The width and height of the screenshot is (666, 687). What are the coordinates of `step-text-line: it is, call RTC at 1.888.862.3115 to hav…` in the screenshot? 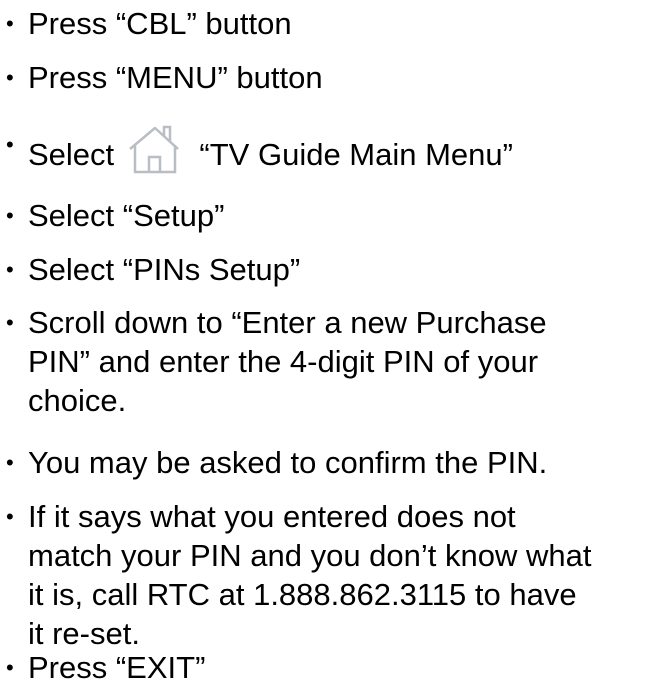 It's located at (302, 594).